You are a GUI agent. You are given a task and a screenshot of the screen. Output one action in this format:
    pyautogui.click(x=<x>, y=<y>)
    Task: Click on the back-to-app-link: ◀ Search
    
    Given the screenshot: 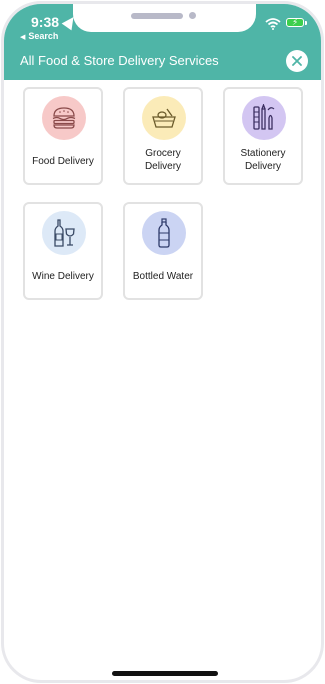 What is the action you would take?
    pyautogui.click(x=39, y=36)
    